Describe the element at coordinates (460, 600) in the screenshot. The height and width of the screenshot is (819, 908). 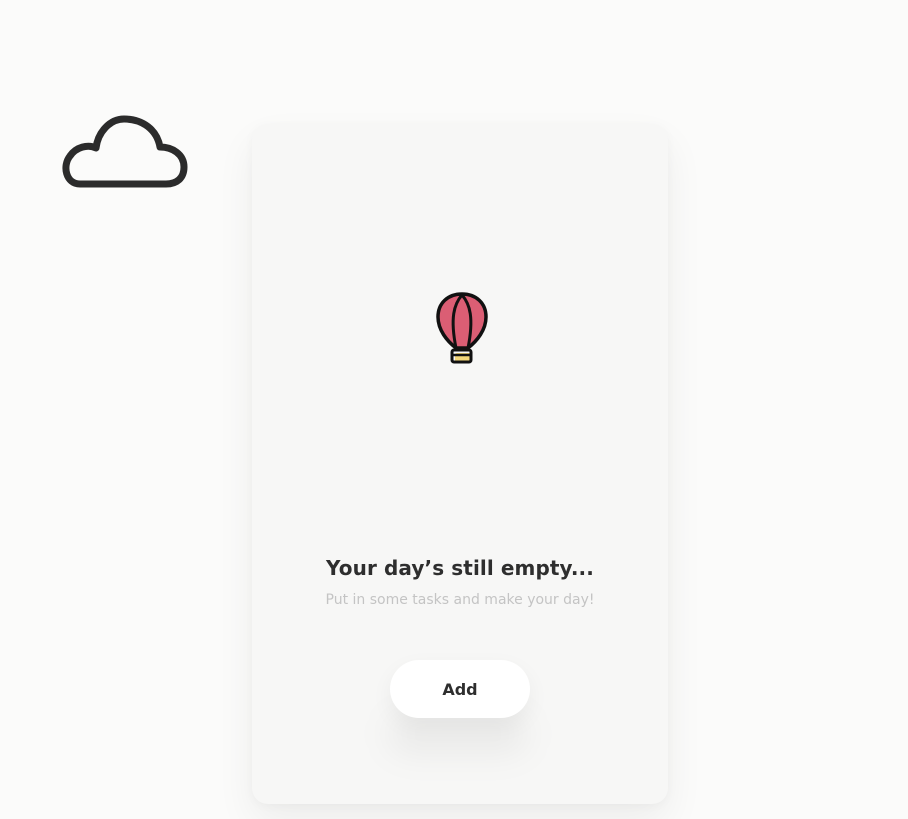
I see `empty-state-subtitle: Put in some tasks and make your day!` at that location.